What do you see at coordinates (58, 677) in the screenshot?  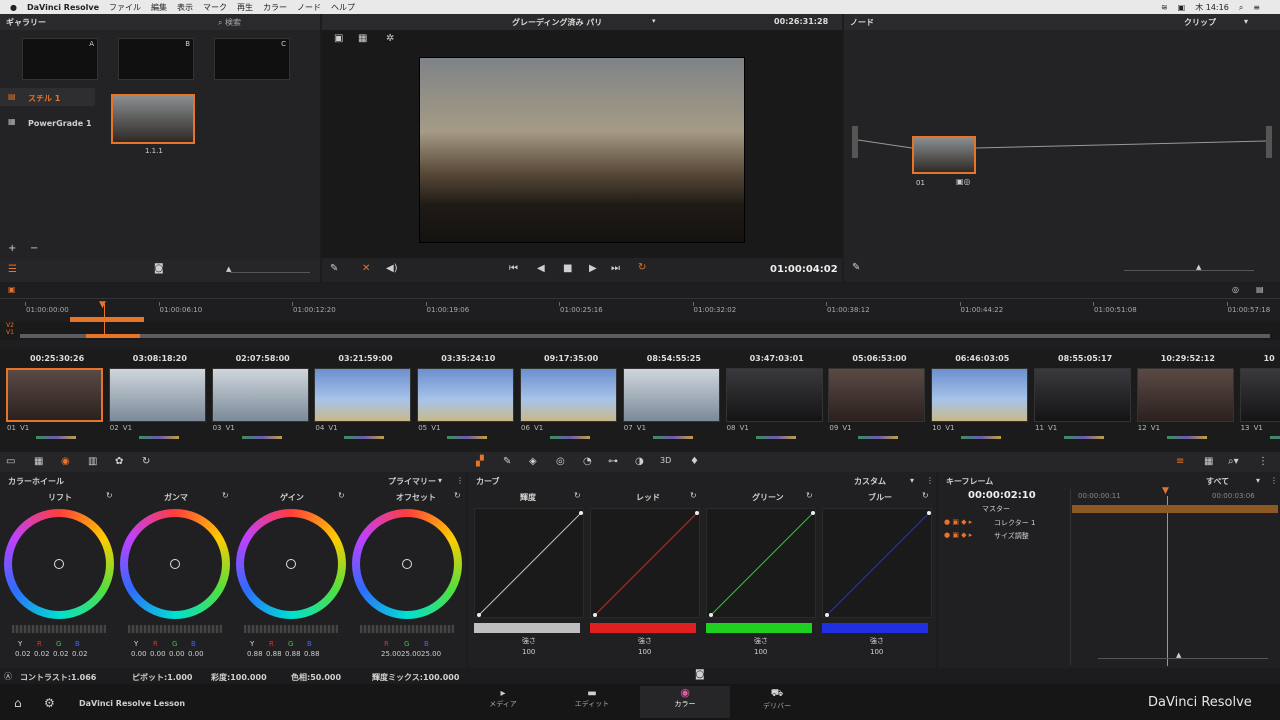 I see `contrast-value: コントラスト:1.066` at bounding box center [58, 677].